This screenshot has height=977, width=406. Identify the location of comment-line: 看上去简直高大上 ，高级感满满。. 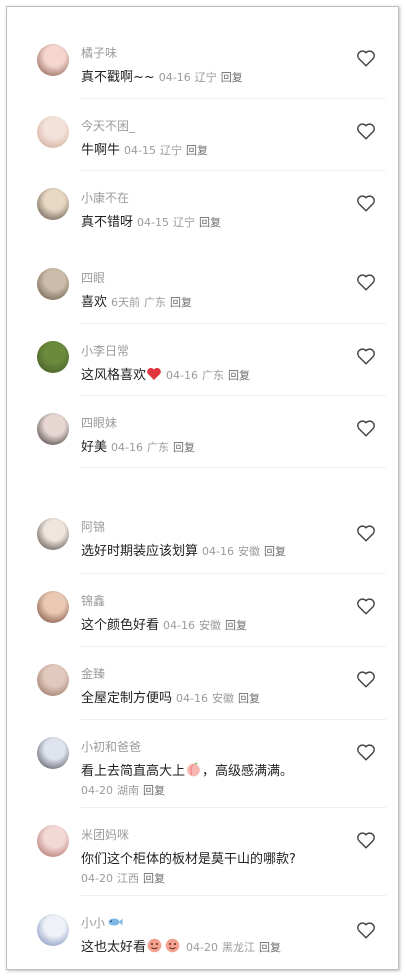
(187, 769).